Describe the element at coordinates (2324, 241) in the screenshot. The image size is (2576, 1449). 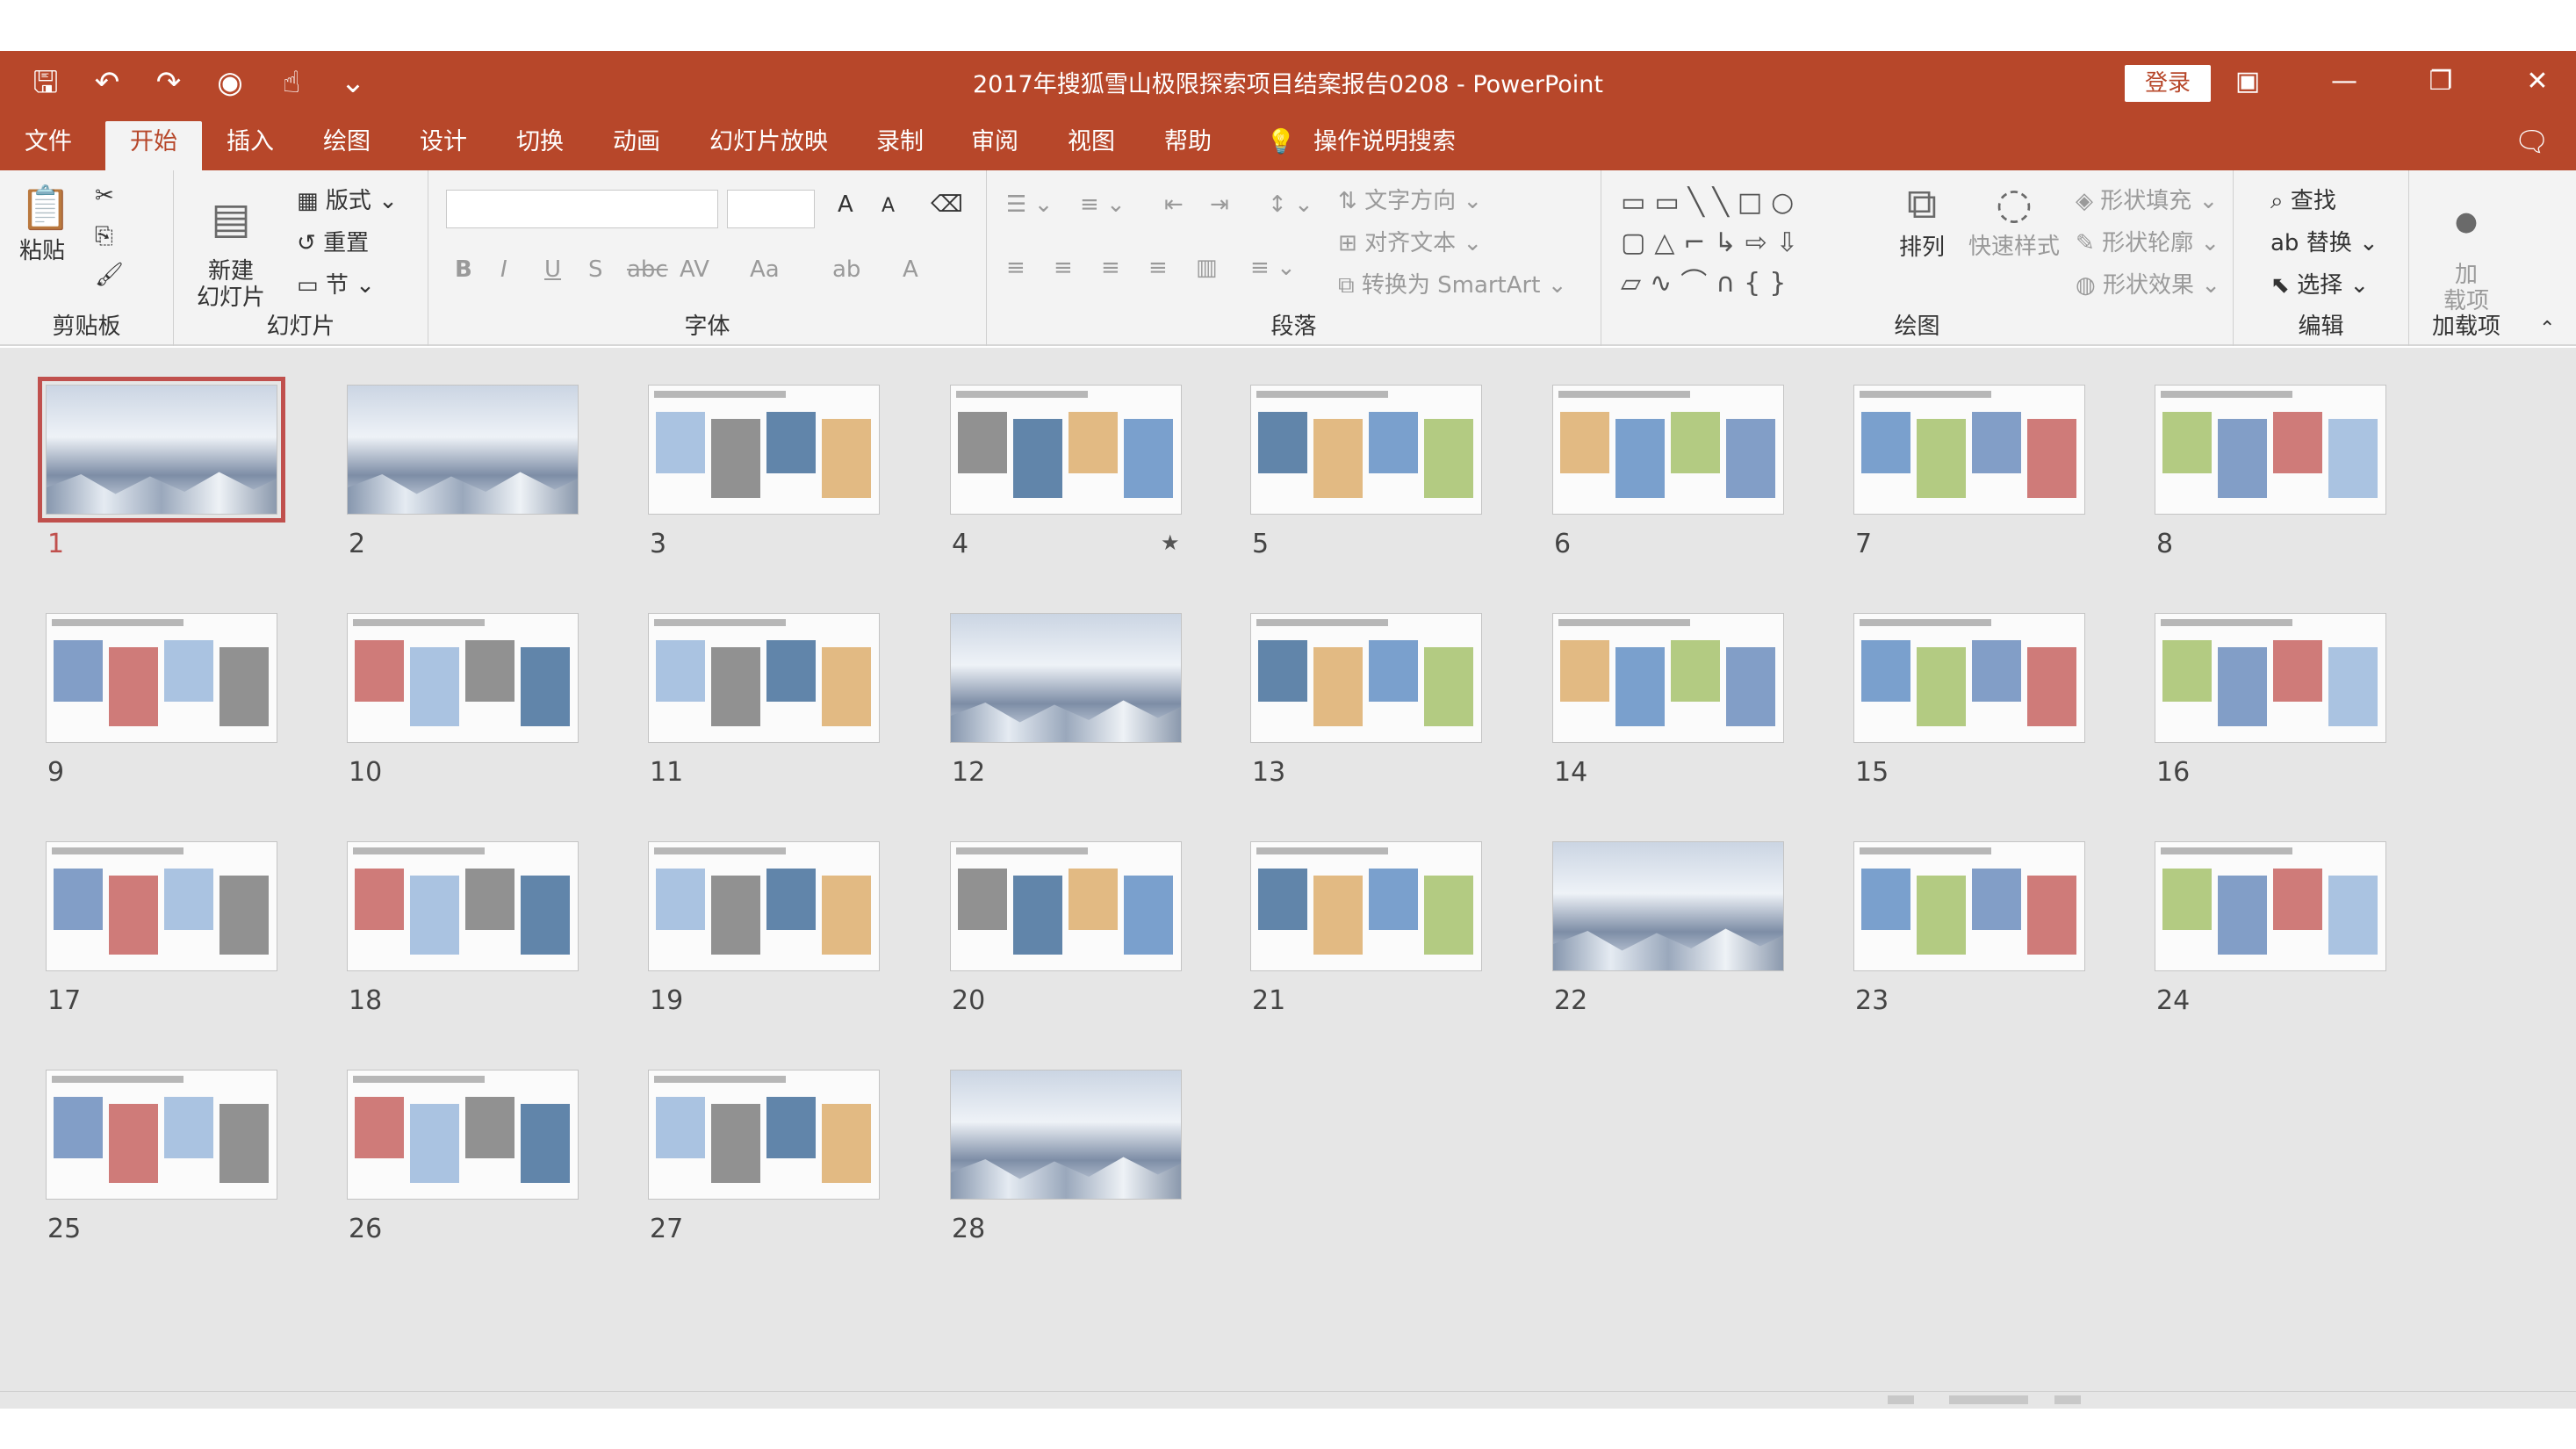
I see `replace-button: ab 替换 ⌄` at that location.